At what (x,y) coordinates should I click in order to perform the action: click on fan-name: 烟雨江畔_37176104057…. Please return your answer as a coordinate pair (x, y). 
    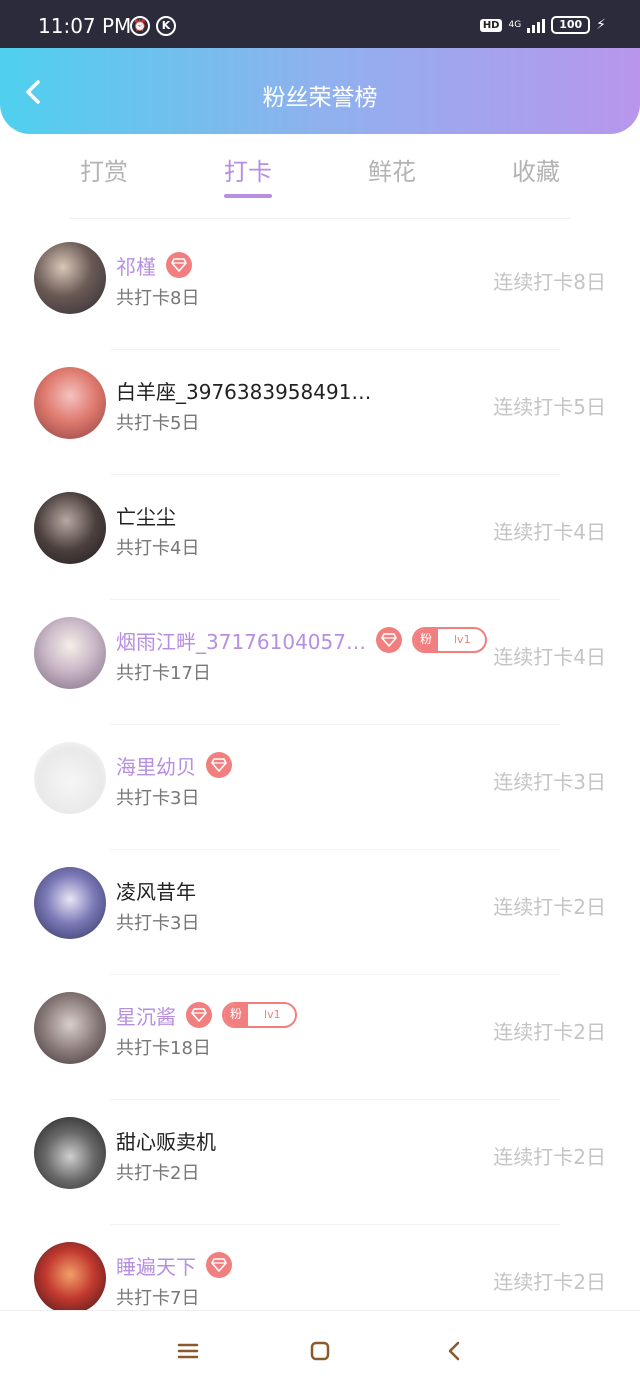
    Looking at the image, I should click on (241, 640).